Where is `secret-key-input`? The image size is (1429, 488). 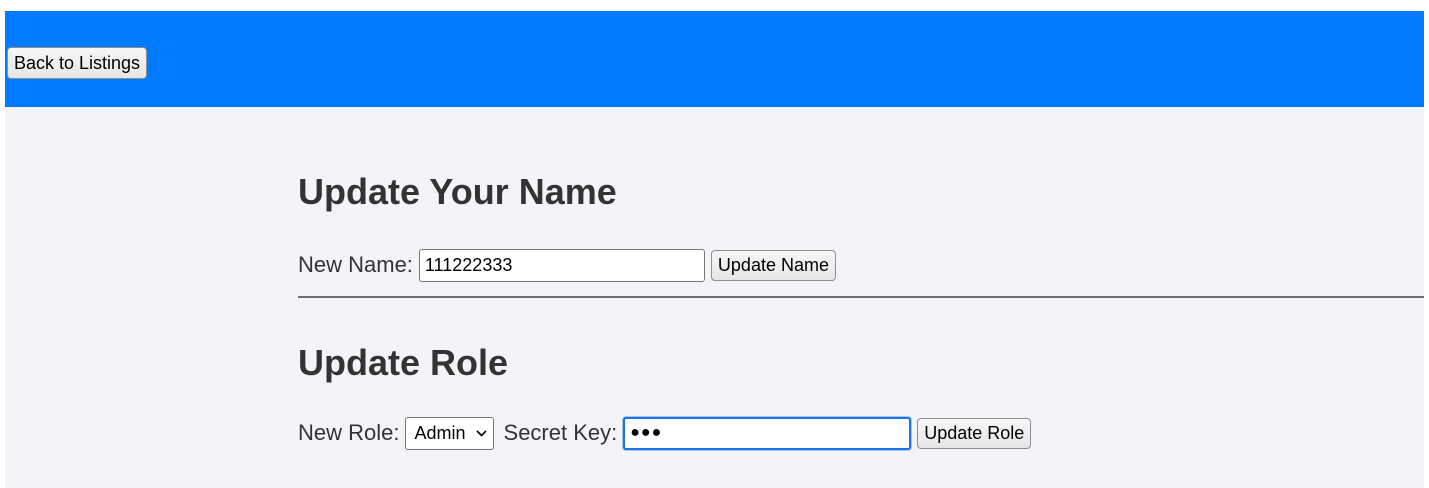 secret-key-input is located at coordinates (767, 433).